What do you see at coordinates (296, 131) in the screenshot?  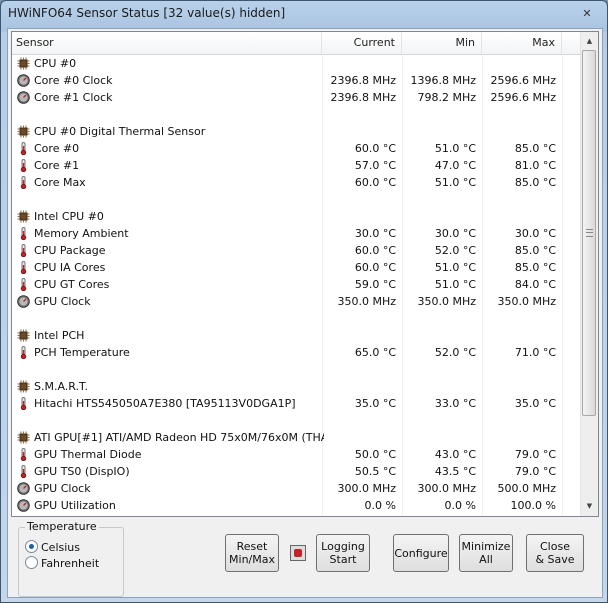 I see `sensor-group-row: CPU #0 Digital Thermal Sensor` at bounding box center [296, 131].